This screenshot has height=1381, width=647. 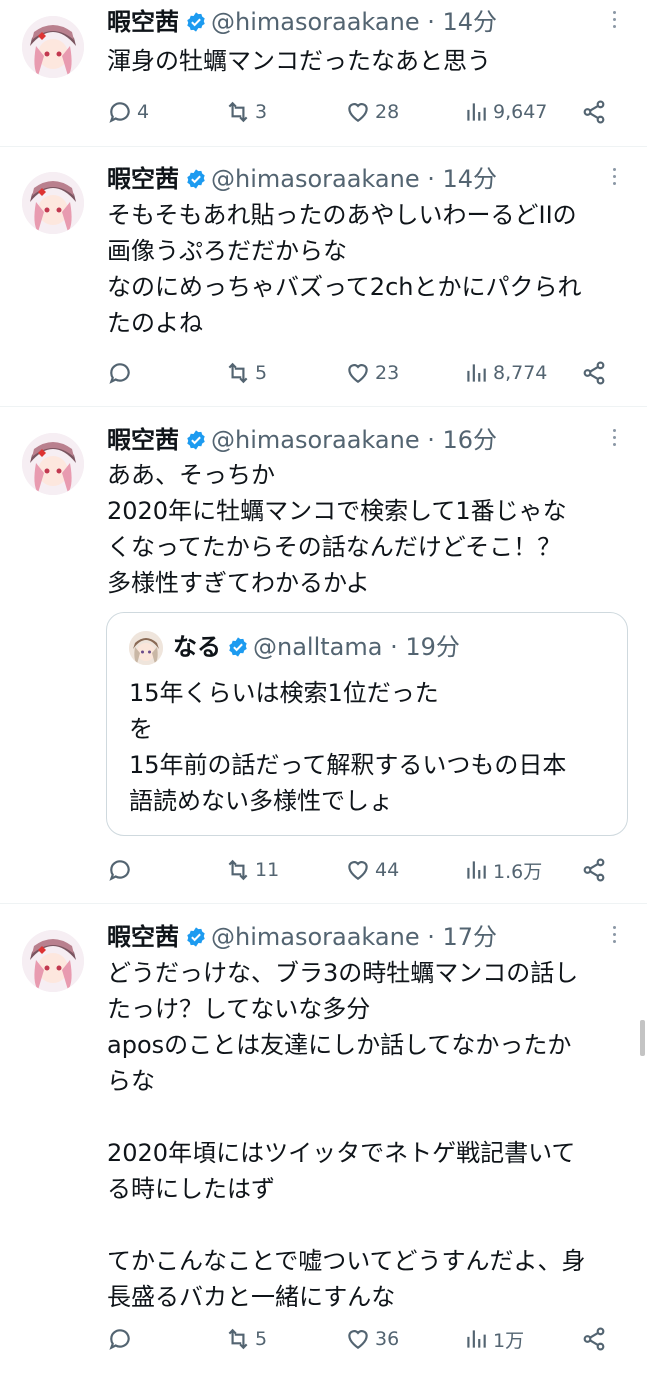 I want to click on scrollbar-thumb, so click(x=642, y=1038).